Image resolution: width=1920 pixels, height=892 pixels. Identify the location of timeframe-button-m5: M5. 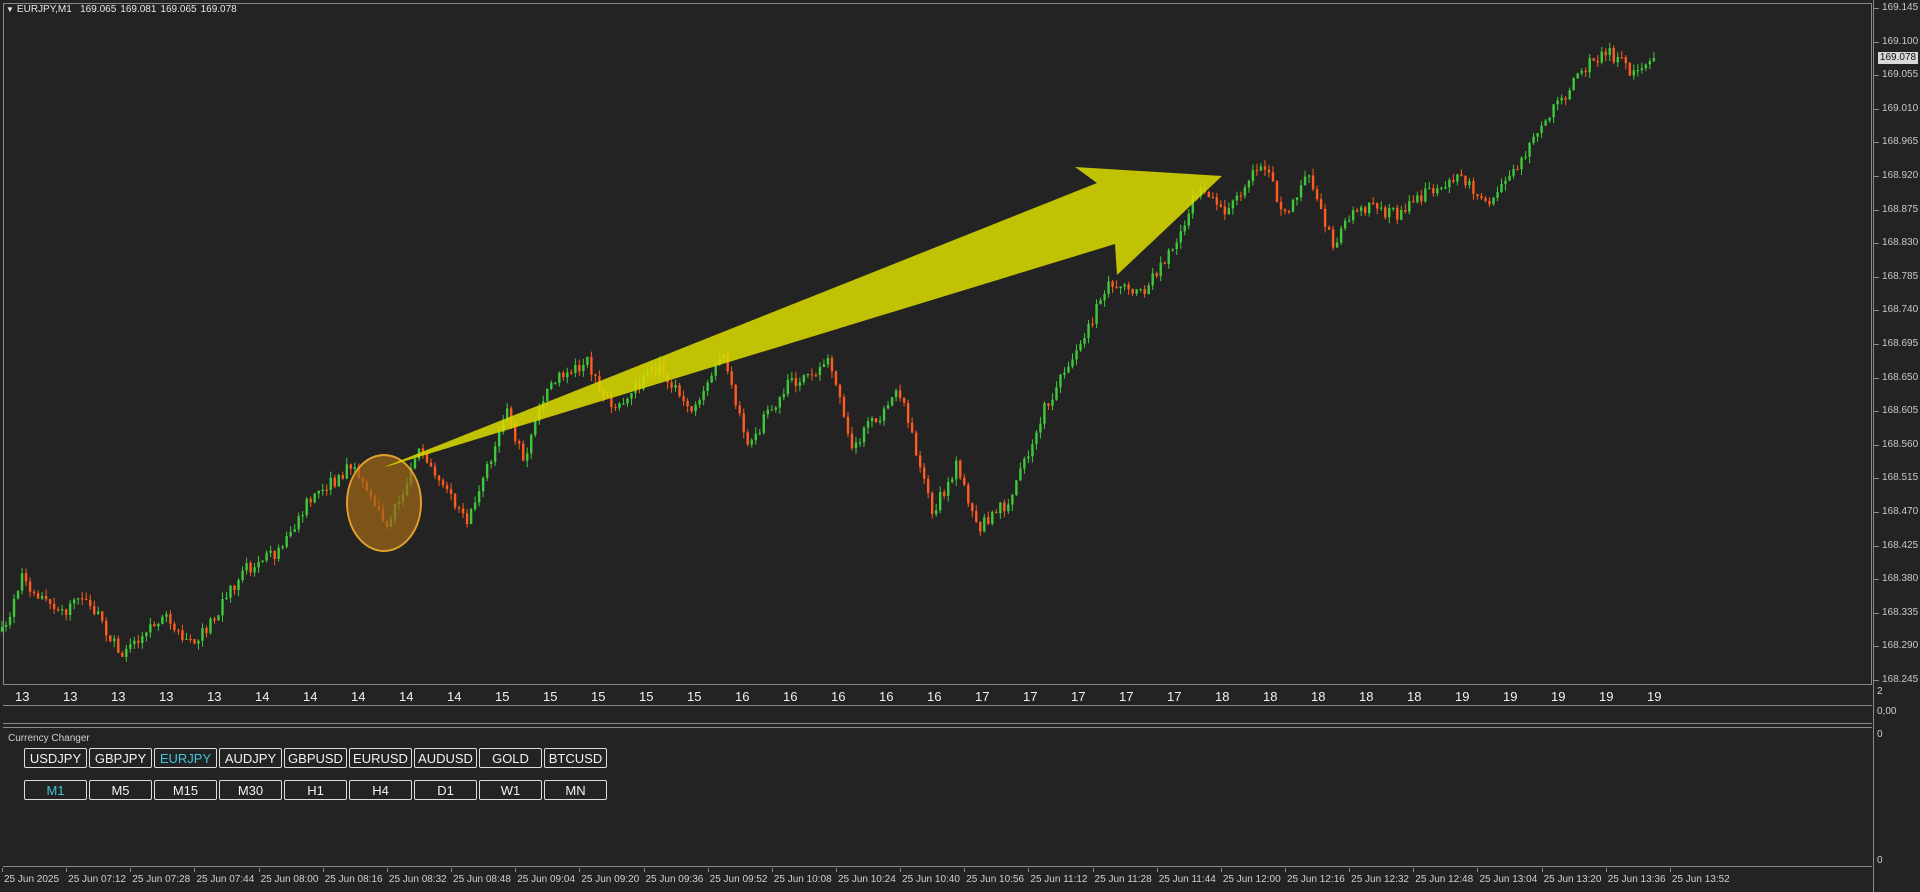
(120, 790).